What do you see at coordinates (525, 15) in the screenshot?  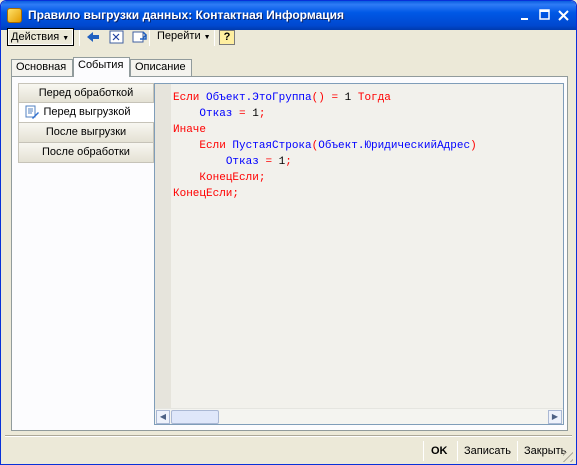 I see `minimize-button` at bounding box center [525, 15].